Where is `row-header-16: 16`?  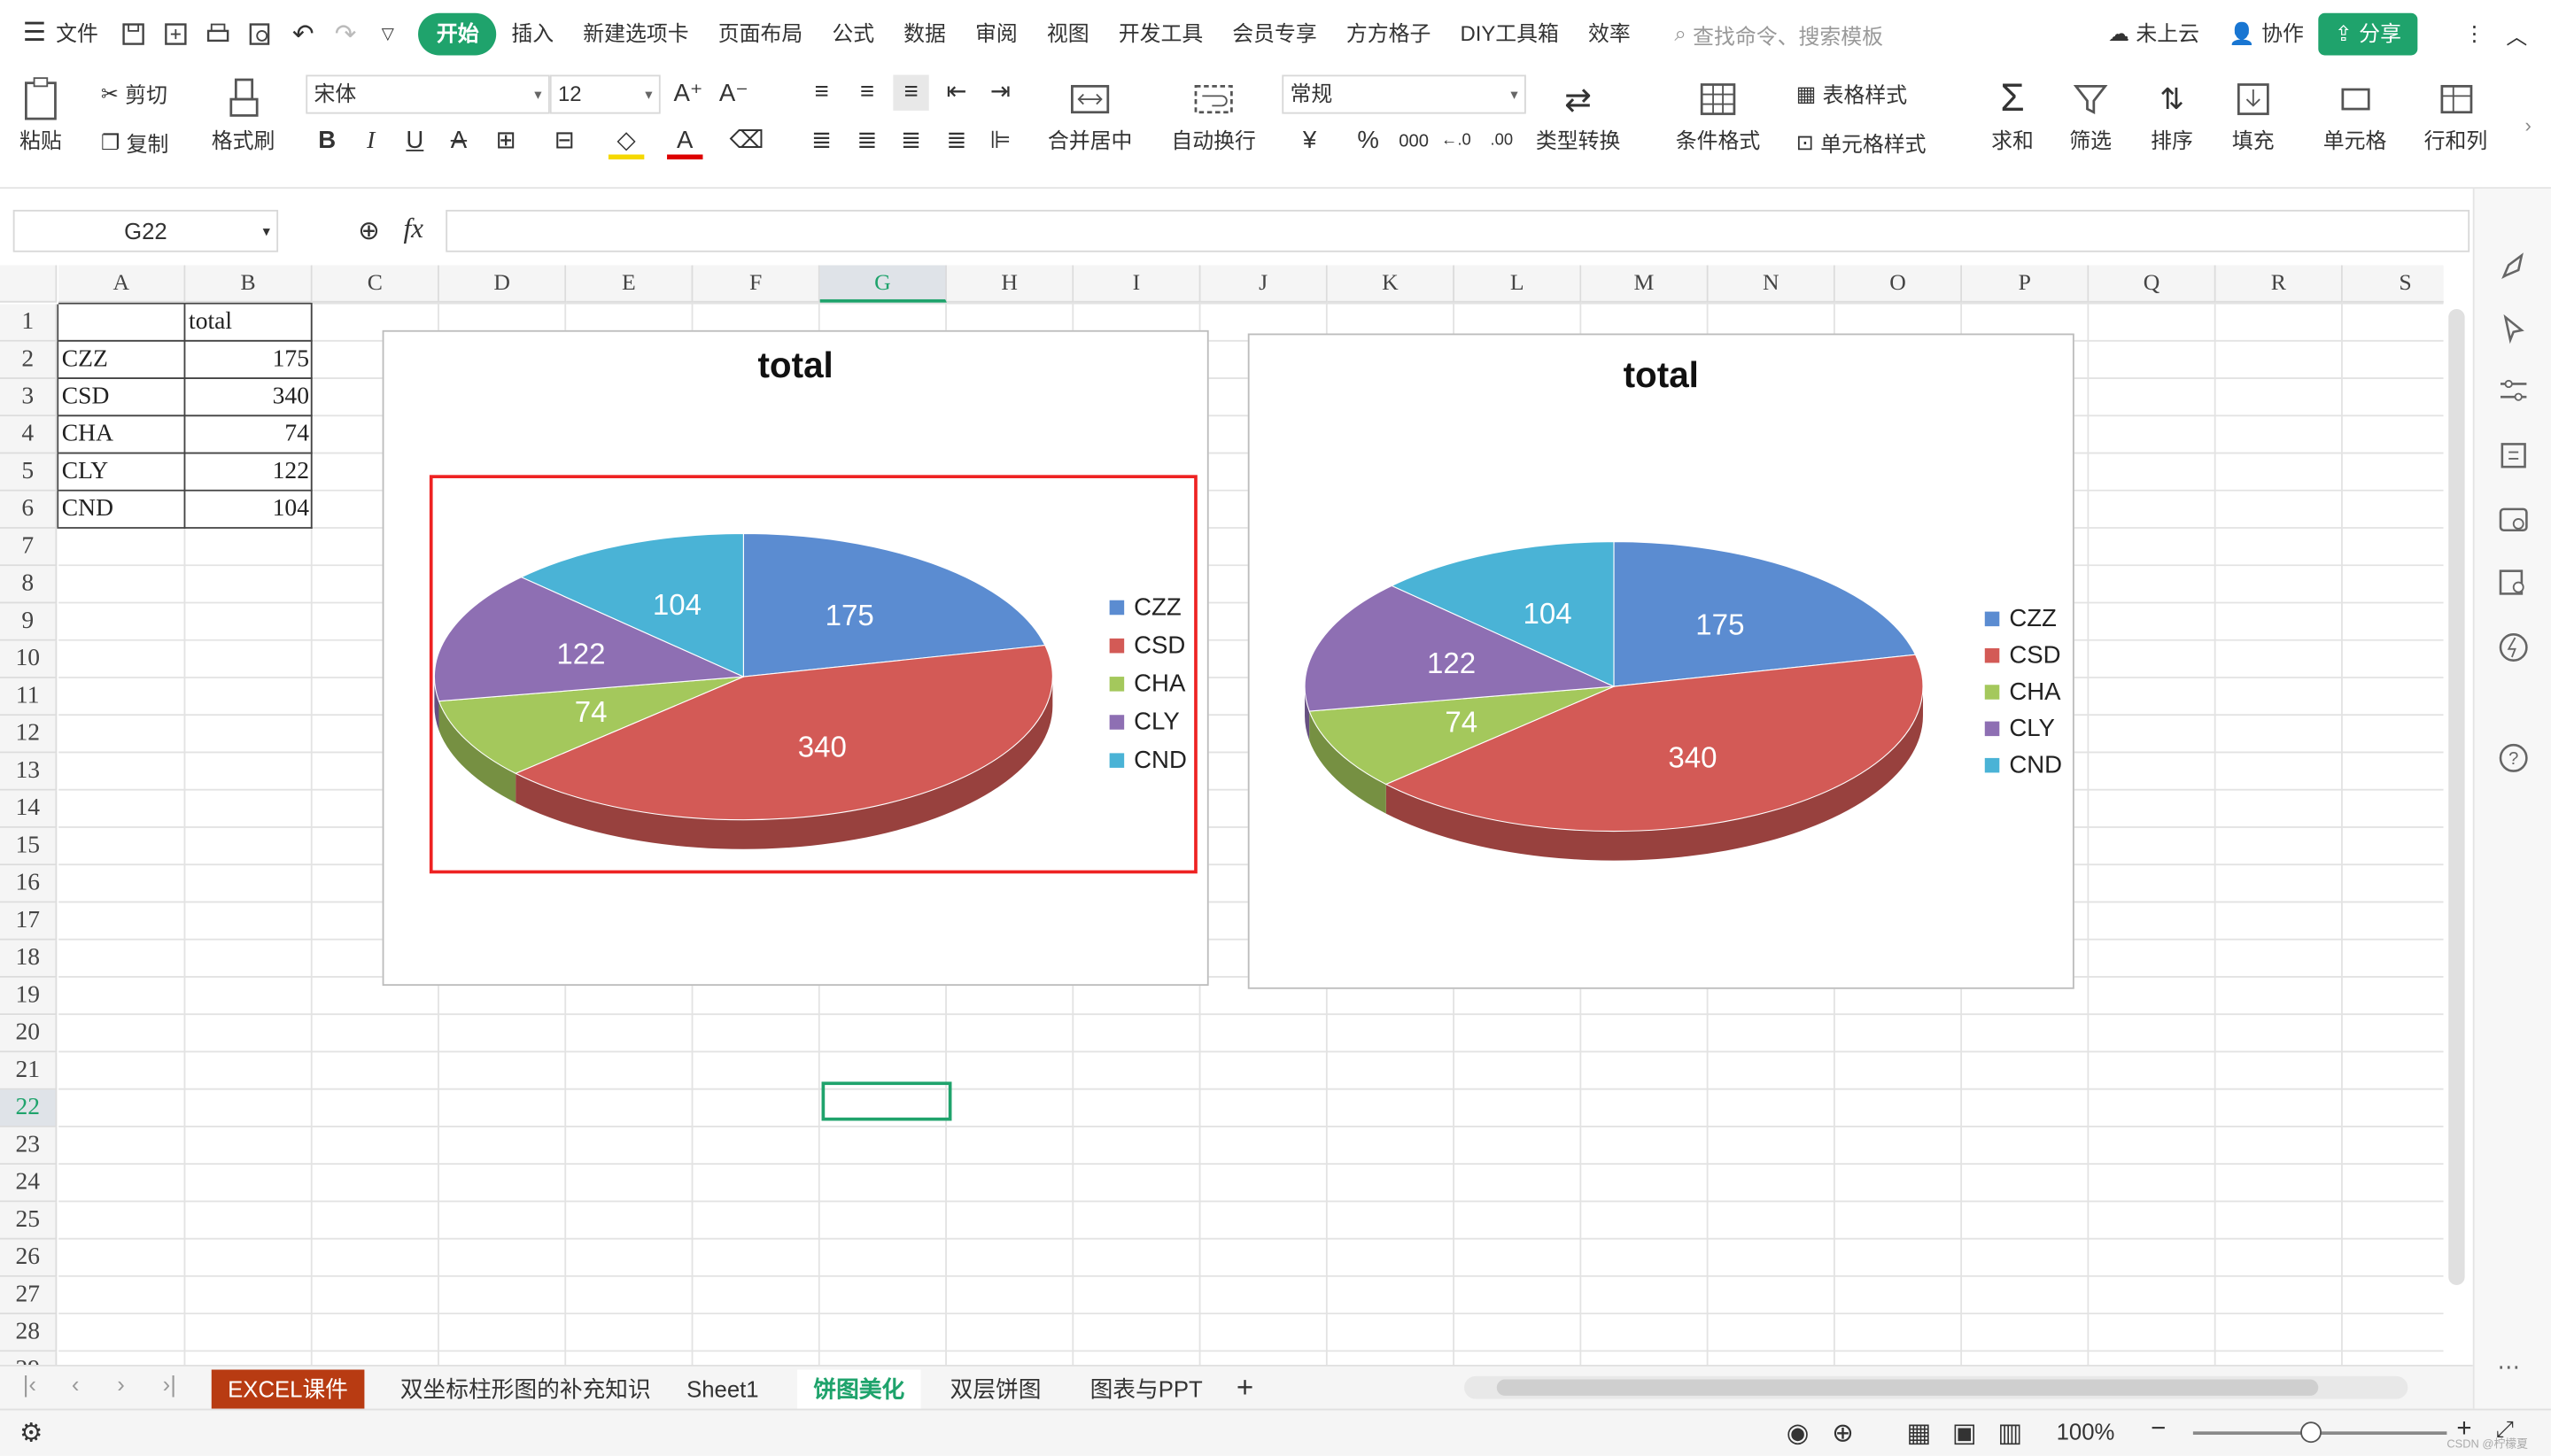 row-header-16: 16 is located at coordinates (29, 884).